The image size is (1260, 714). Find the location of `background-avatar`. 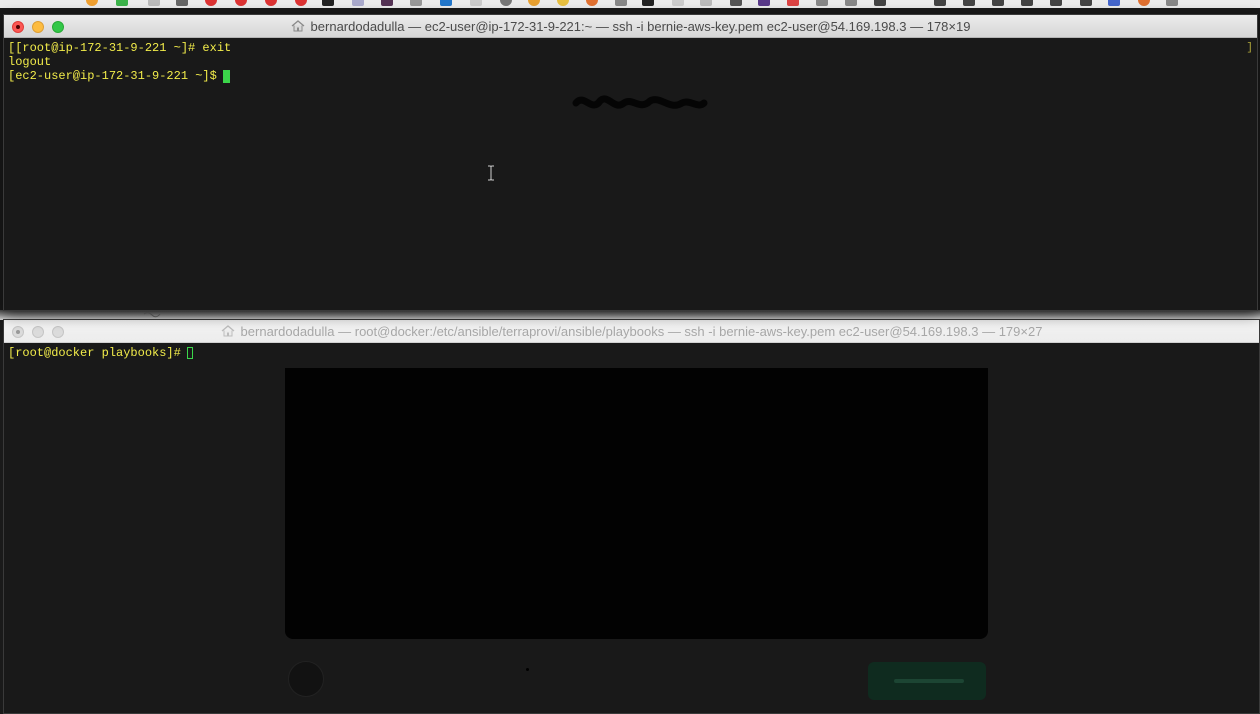

background-avatar is located at coordinates (306, 679).